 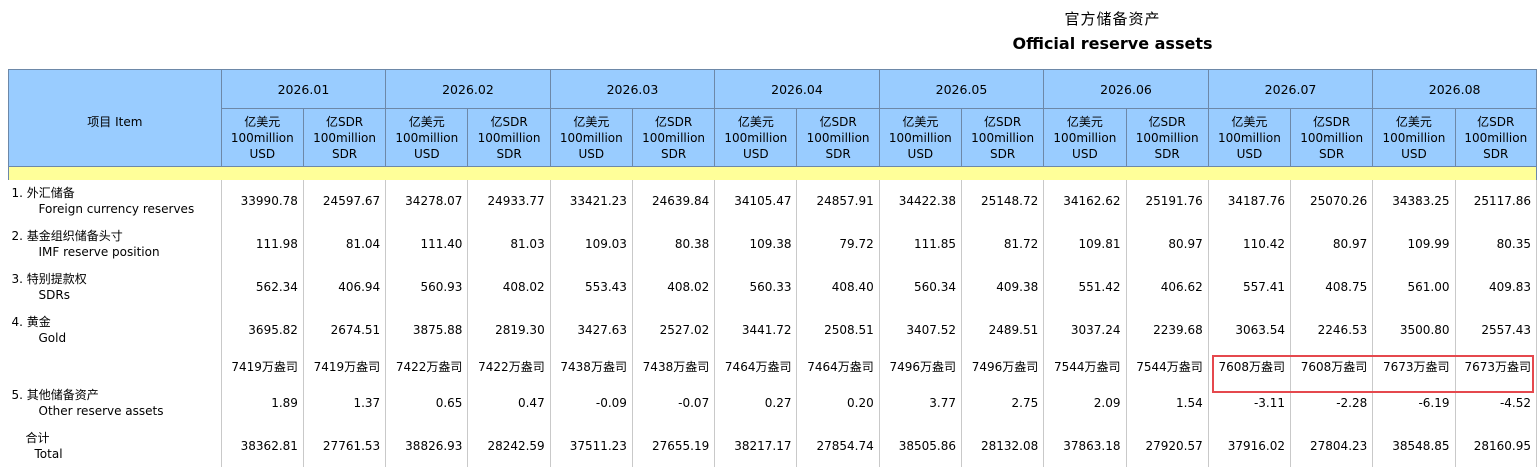 What do you see at coordinates (838, 243) in the screenshot?
I see `table-cell: 79.72` at bounding box center [838, 243].